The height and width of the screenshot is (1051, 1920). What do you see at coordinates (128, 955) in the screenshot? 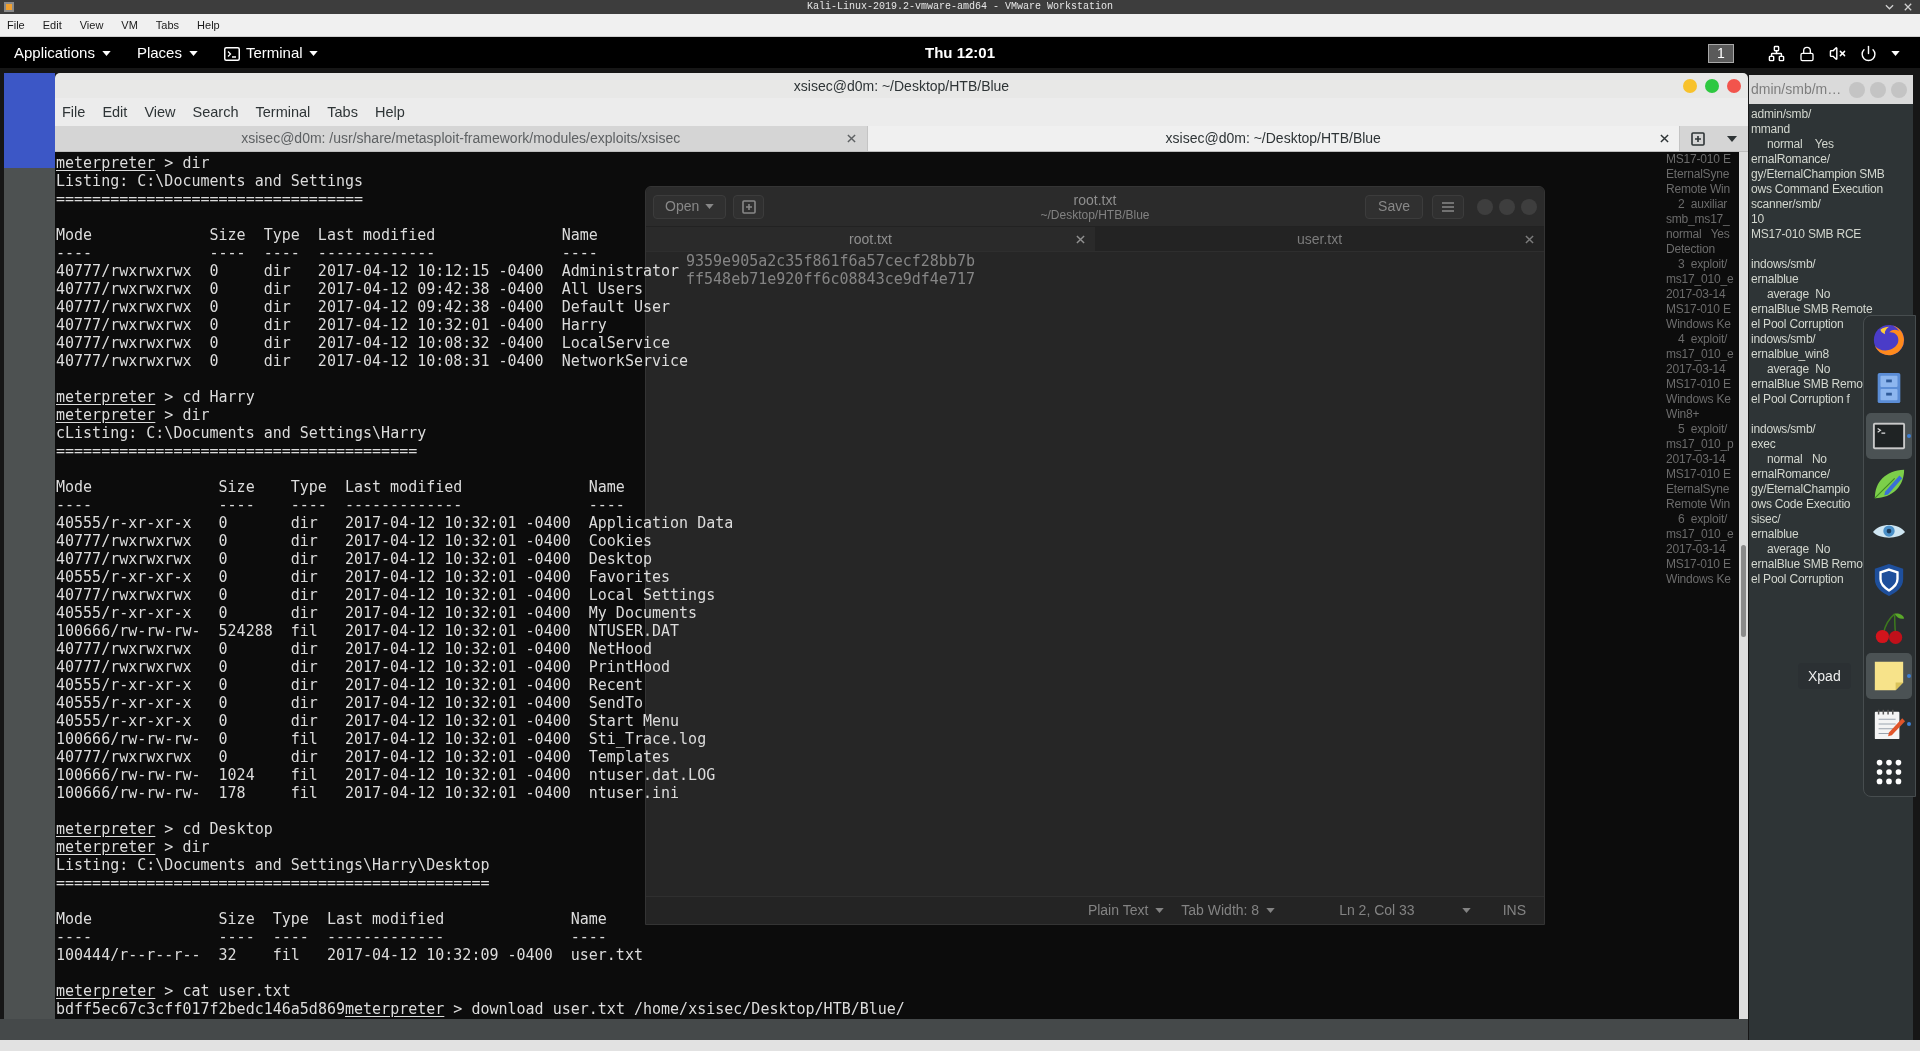
I see `table-cell: 100444/r--r--r--` at bounding box center [128, 955].